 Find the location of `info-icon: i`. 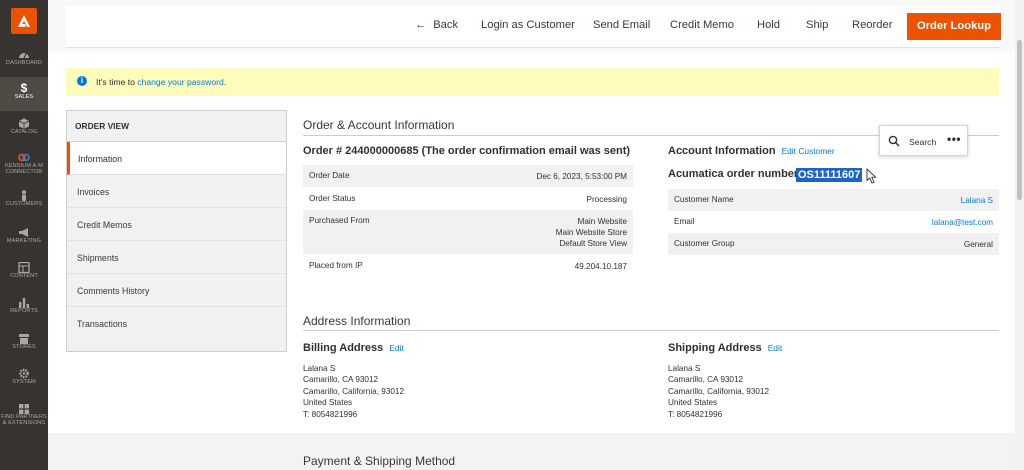

info-icon: i is located at coordinates (82, 81).